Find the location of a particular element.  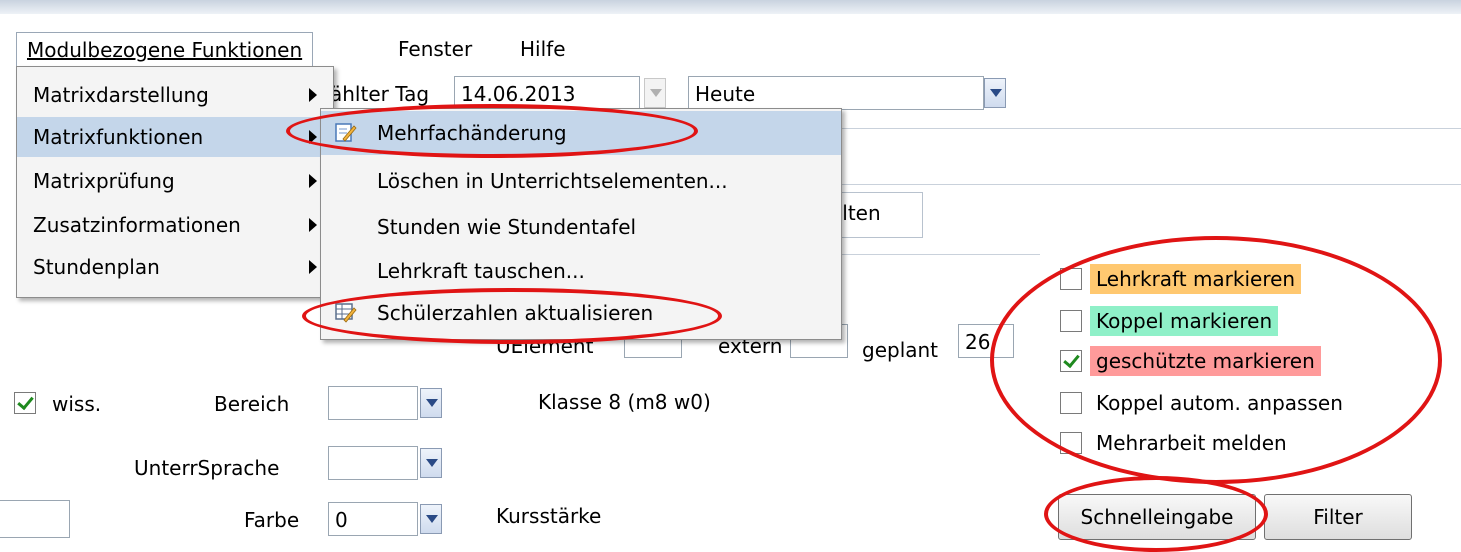

menu-item-matrixpruefung: Matrixprüfung is located at coordinates (175, 181).